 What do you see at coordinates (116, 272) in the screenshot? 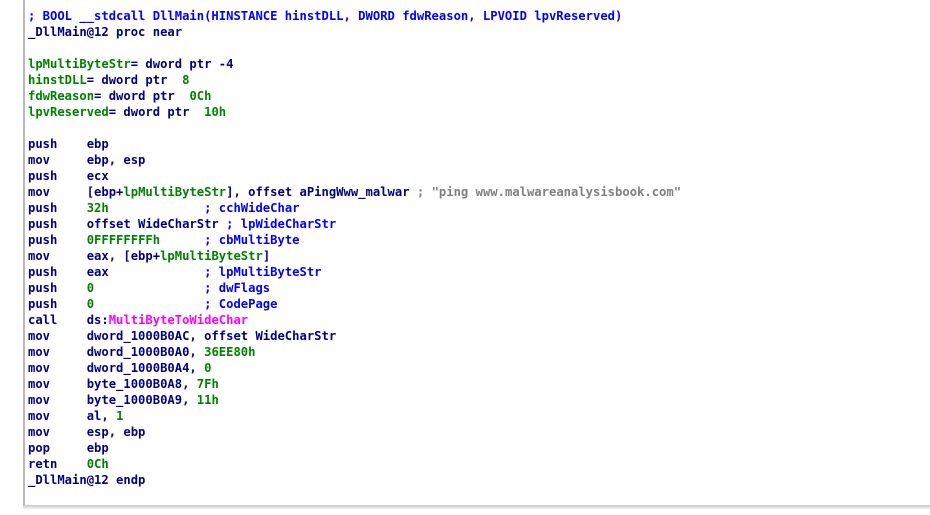
I see `code-text: push eax` at bounding box center [116, 272].